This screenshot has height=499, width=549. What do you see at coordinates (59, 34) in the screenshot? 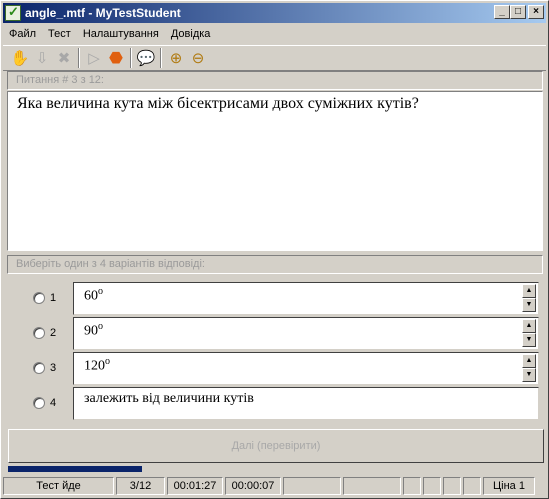
I see `menu-test: Тест` at bounding box center [59, 34].